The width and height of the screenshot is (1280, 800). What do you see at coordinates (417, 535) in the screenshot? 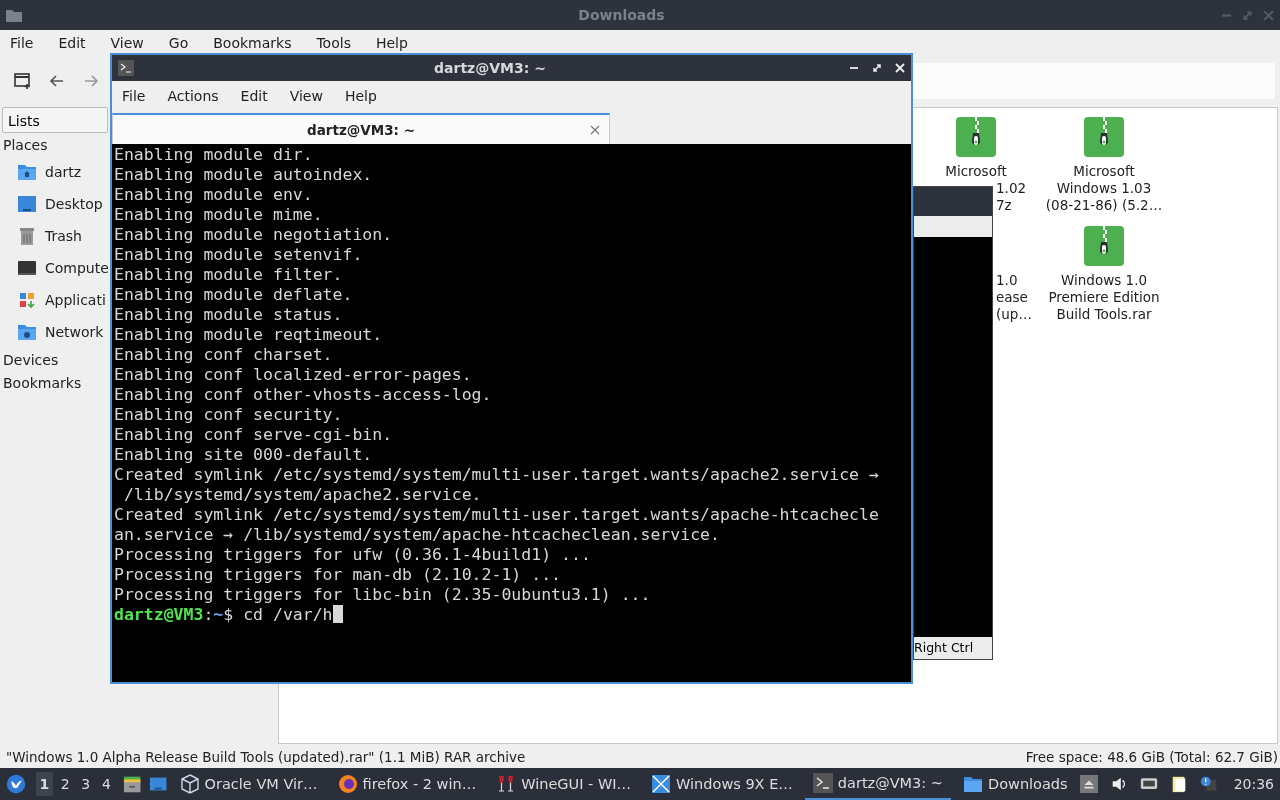
I see `terminal-line: an.service → /lib/systemd/system/apache-htcacheclean.service.` at bounding box center [417, 535].